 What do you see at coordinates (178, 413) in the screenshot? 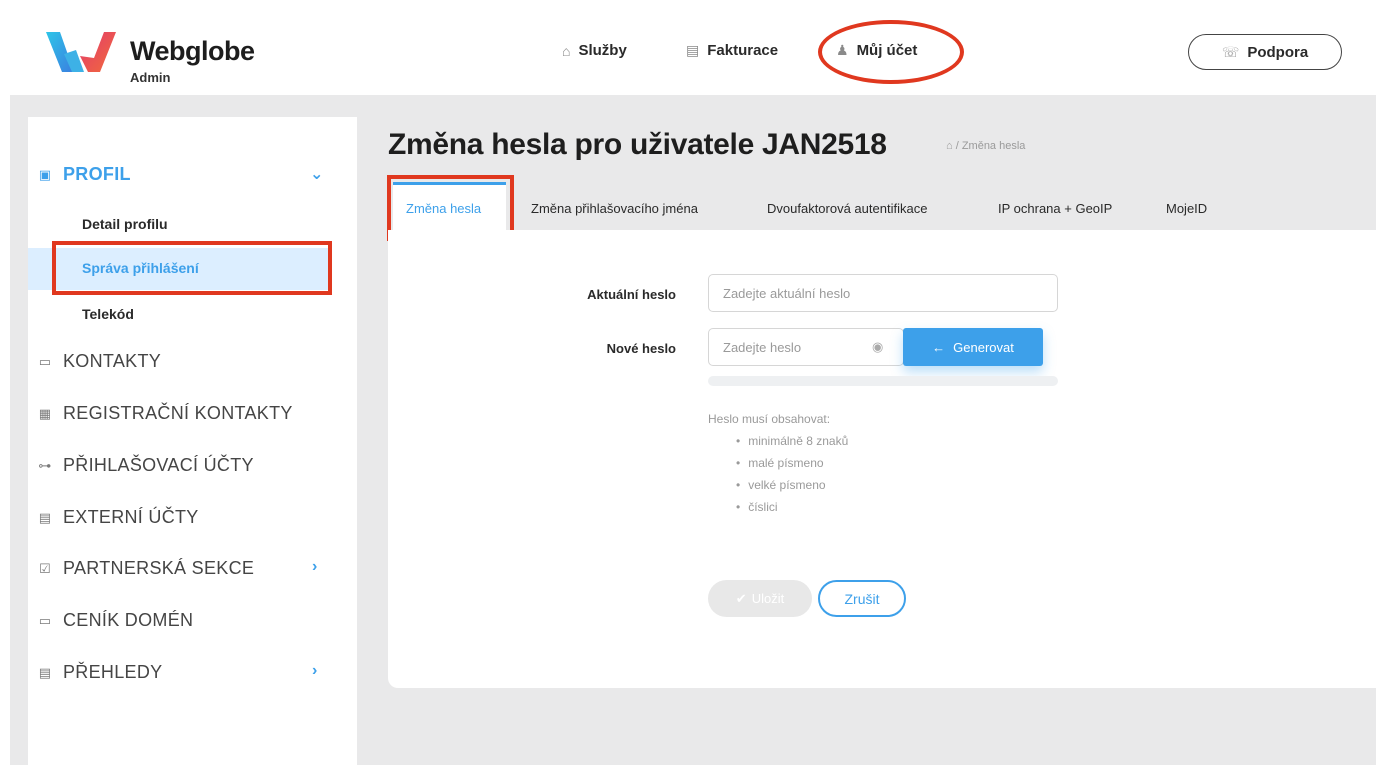
I see `sidebar-item-label: REGISTRAČNÍ KONTAKTY` at bounding box center [178, 413].